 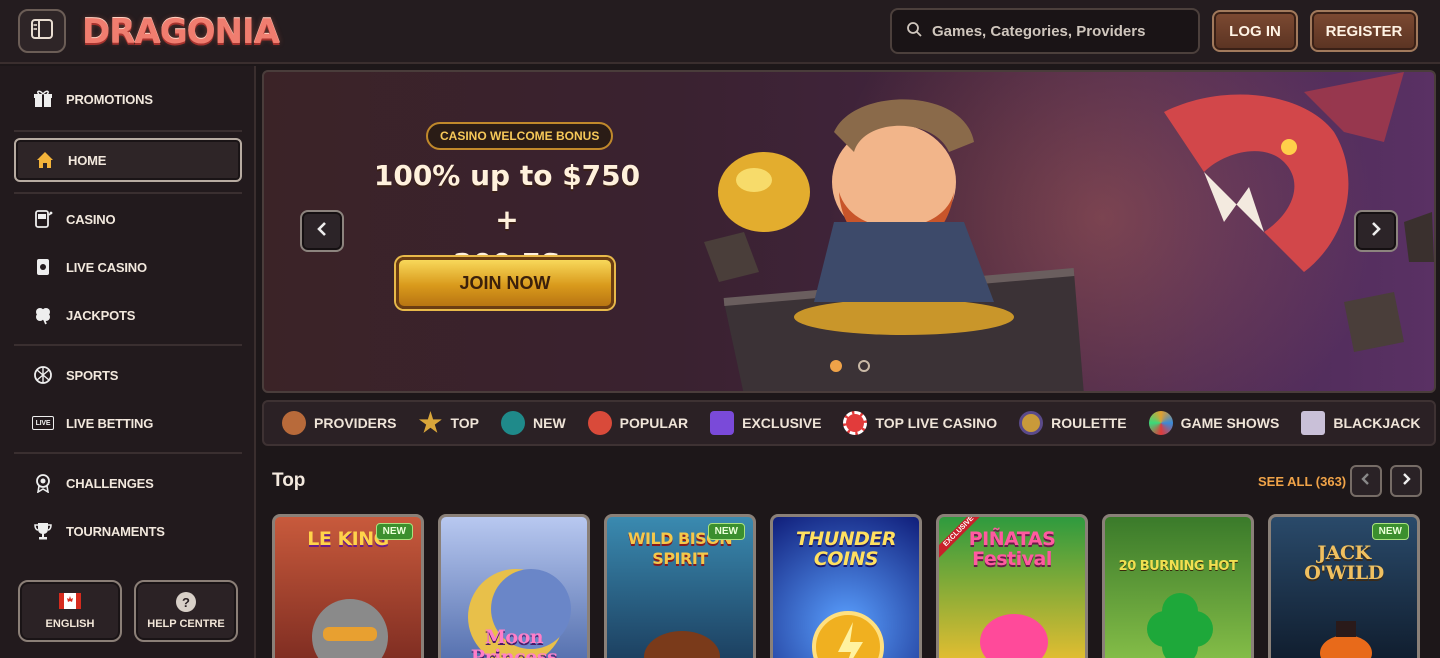 What do you see at coordinates (128, 160) in the screenshot?
I see `sidebar-item-home: HOME` at bounding box center [128, 160].